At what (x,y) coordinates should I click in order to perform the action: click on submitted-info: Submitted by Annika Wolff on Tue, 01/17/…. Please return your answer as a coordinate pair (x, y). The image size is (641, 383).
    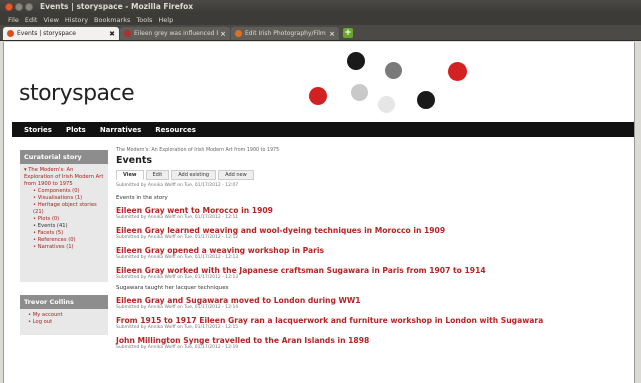
    Looking at the image, I should click on (177, 185).